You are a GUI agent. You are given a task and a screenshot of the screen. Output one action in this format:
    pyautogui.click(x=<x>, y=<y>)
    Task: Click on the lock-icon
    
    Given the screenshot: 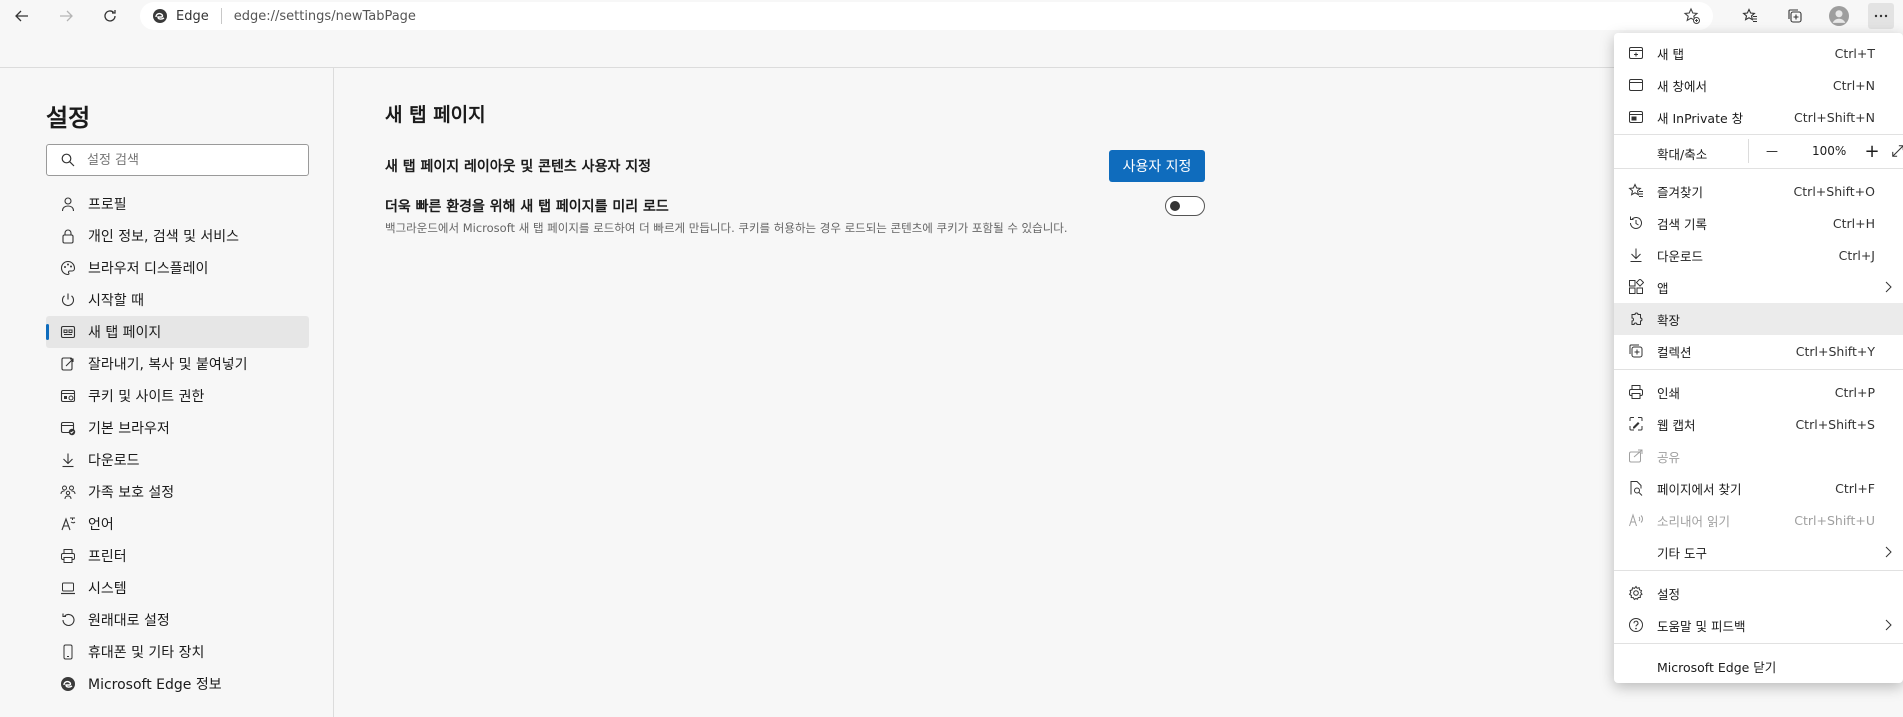 What is the action you would take?
    pyautogui.click(x=68, y=236)
    